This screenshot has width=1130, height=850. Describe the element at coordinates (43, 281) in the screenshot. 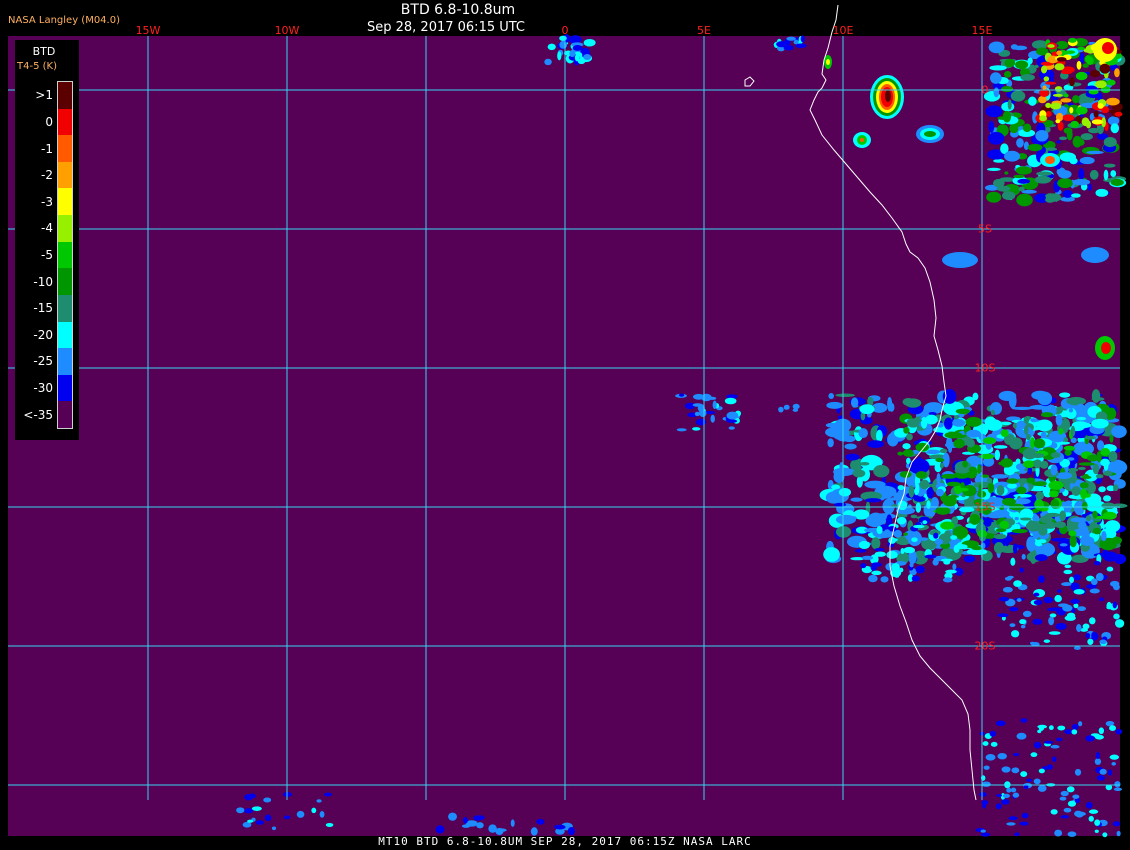

I see `legend-value-label: -10` at that location.